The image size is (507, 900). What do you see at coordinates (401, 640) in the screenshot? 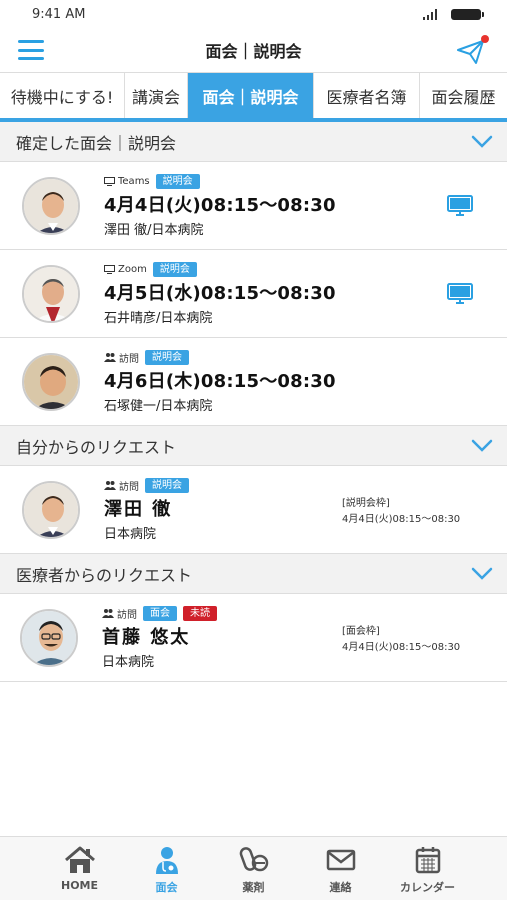
I see `requested-slot: [面会枠] 4月4日(火)08:15〜08:30` at bounding box center [401, 640].